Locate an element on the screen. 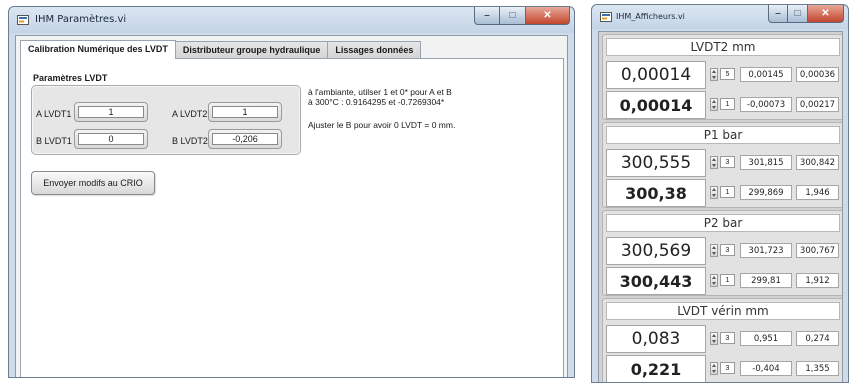 The width and height of the screenshot is (853, 383). display-window-title: IHM_Afficheurs.vi is located at coordinates (650, 16).